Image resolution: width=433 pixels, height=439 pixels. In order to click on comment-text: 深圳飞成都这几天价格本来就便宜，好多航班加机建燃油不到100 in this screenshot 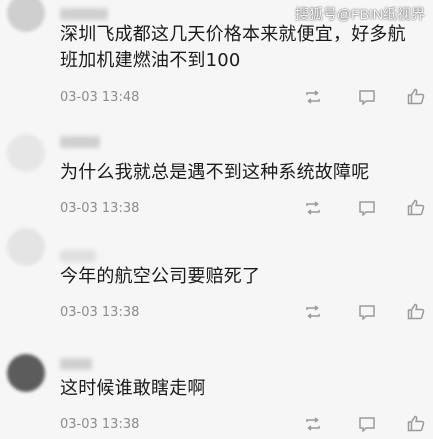, I will do `click(233, 47)`.